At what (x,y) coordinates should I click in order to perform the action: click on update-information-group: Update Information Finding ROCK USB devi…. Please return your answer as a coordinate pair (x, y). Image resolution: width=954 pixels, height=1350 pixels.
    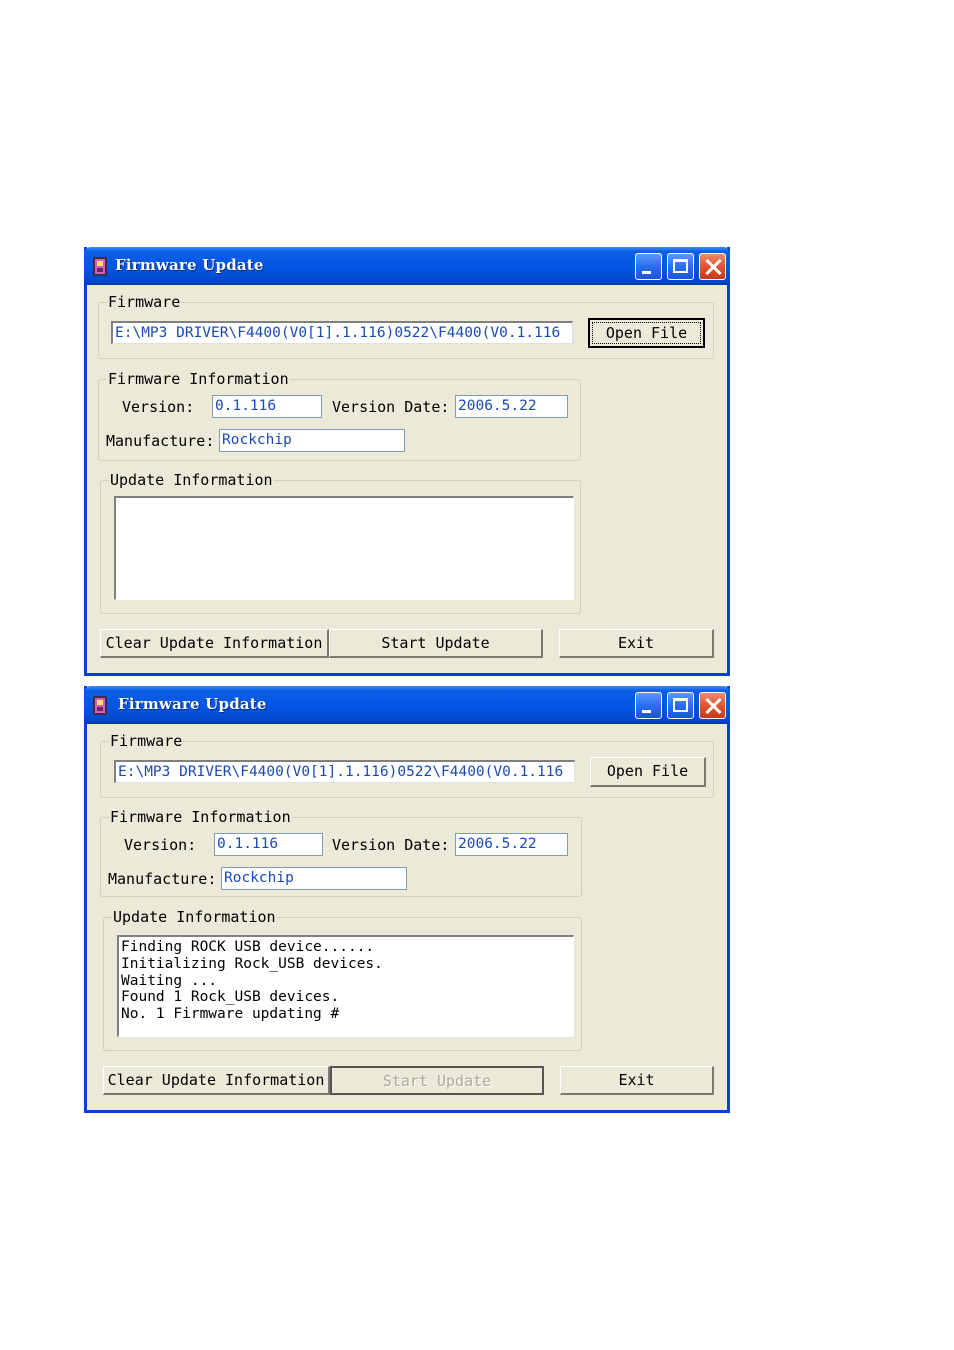
    Looking at the image, I should click on (342, 979).